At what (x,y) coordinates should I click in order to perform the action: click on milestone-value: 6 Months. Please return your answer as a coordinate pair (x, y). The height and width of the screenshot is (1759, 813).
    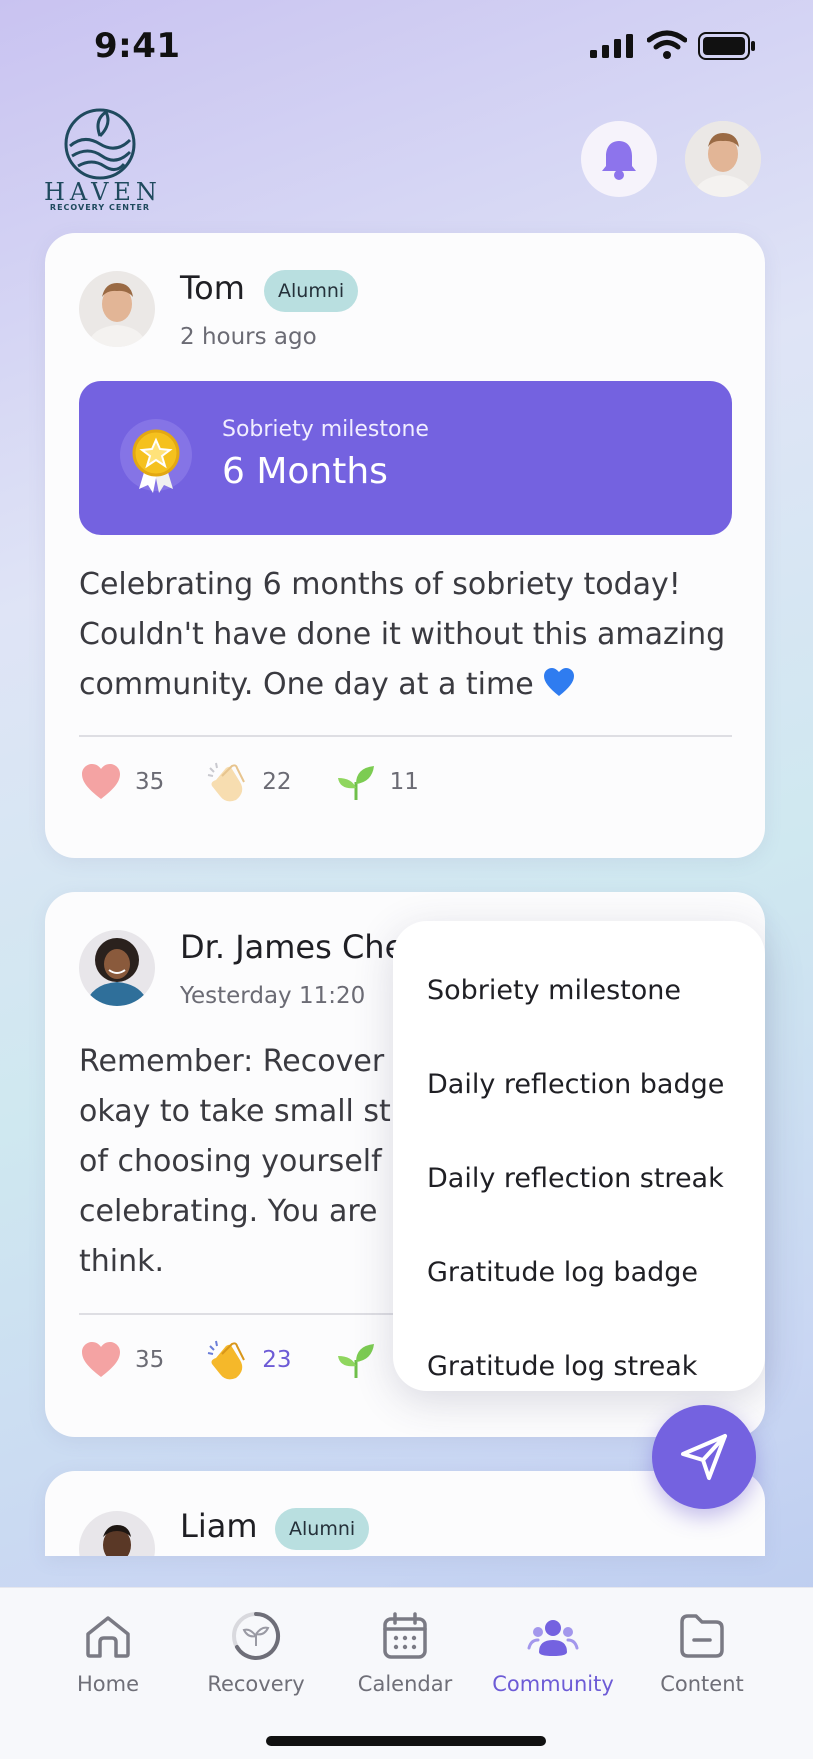
    Looking at the image, I should click on (305, 471).